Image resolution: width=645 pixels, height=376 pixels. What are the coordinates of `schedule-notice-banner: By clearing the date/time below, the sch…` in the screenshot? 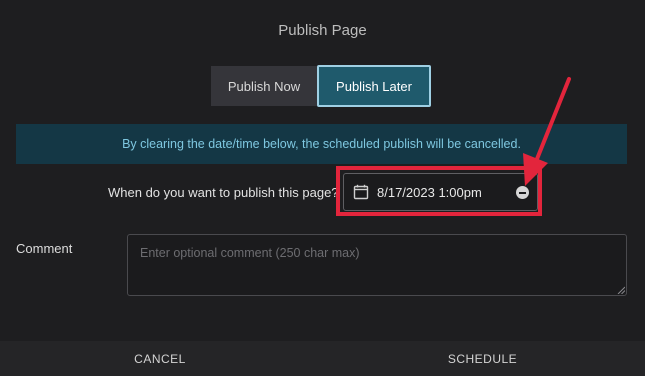 It's located at (321, 144).